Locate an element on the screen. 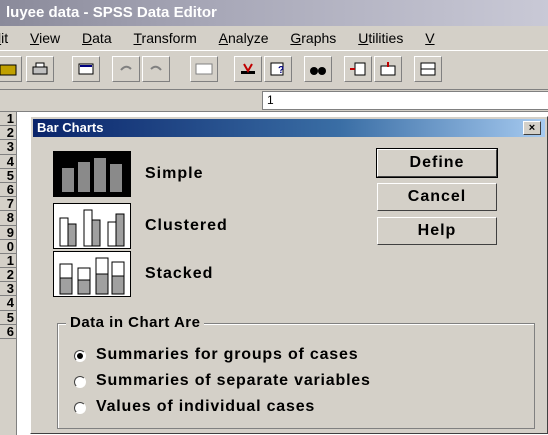  variable-info-icon: ? is located at coordinates (277, 69).